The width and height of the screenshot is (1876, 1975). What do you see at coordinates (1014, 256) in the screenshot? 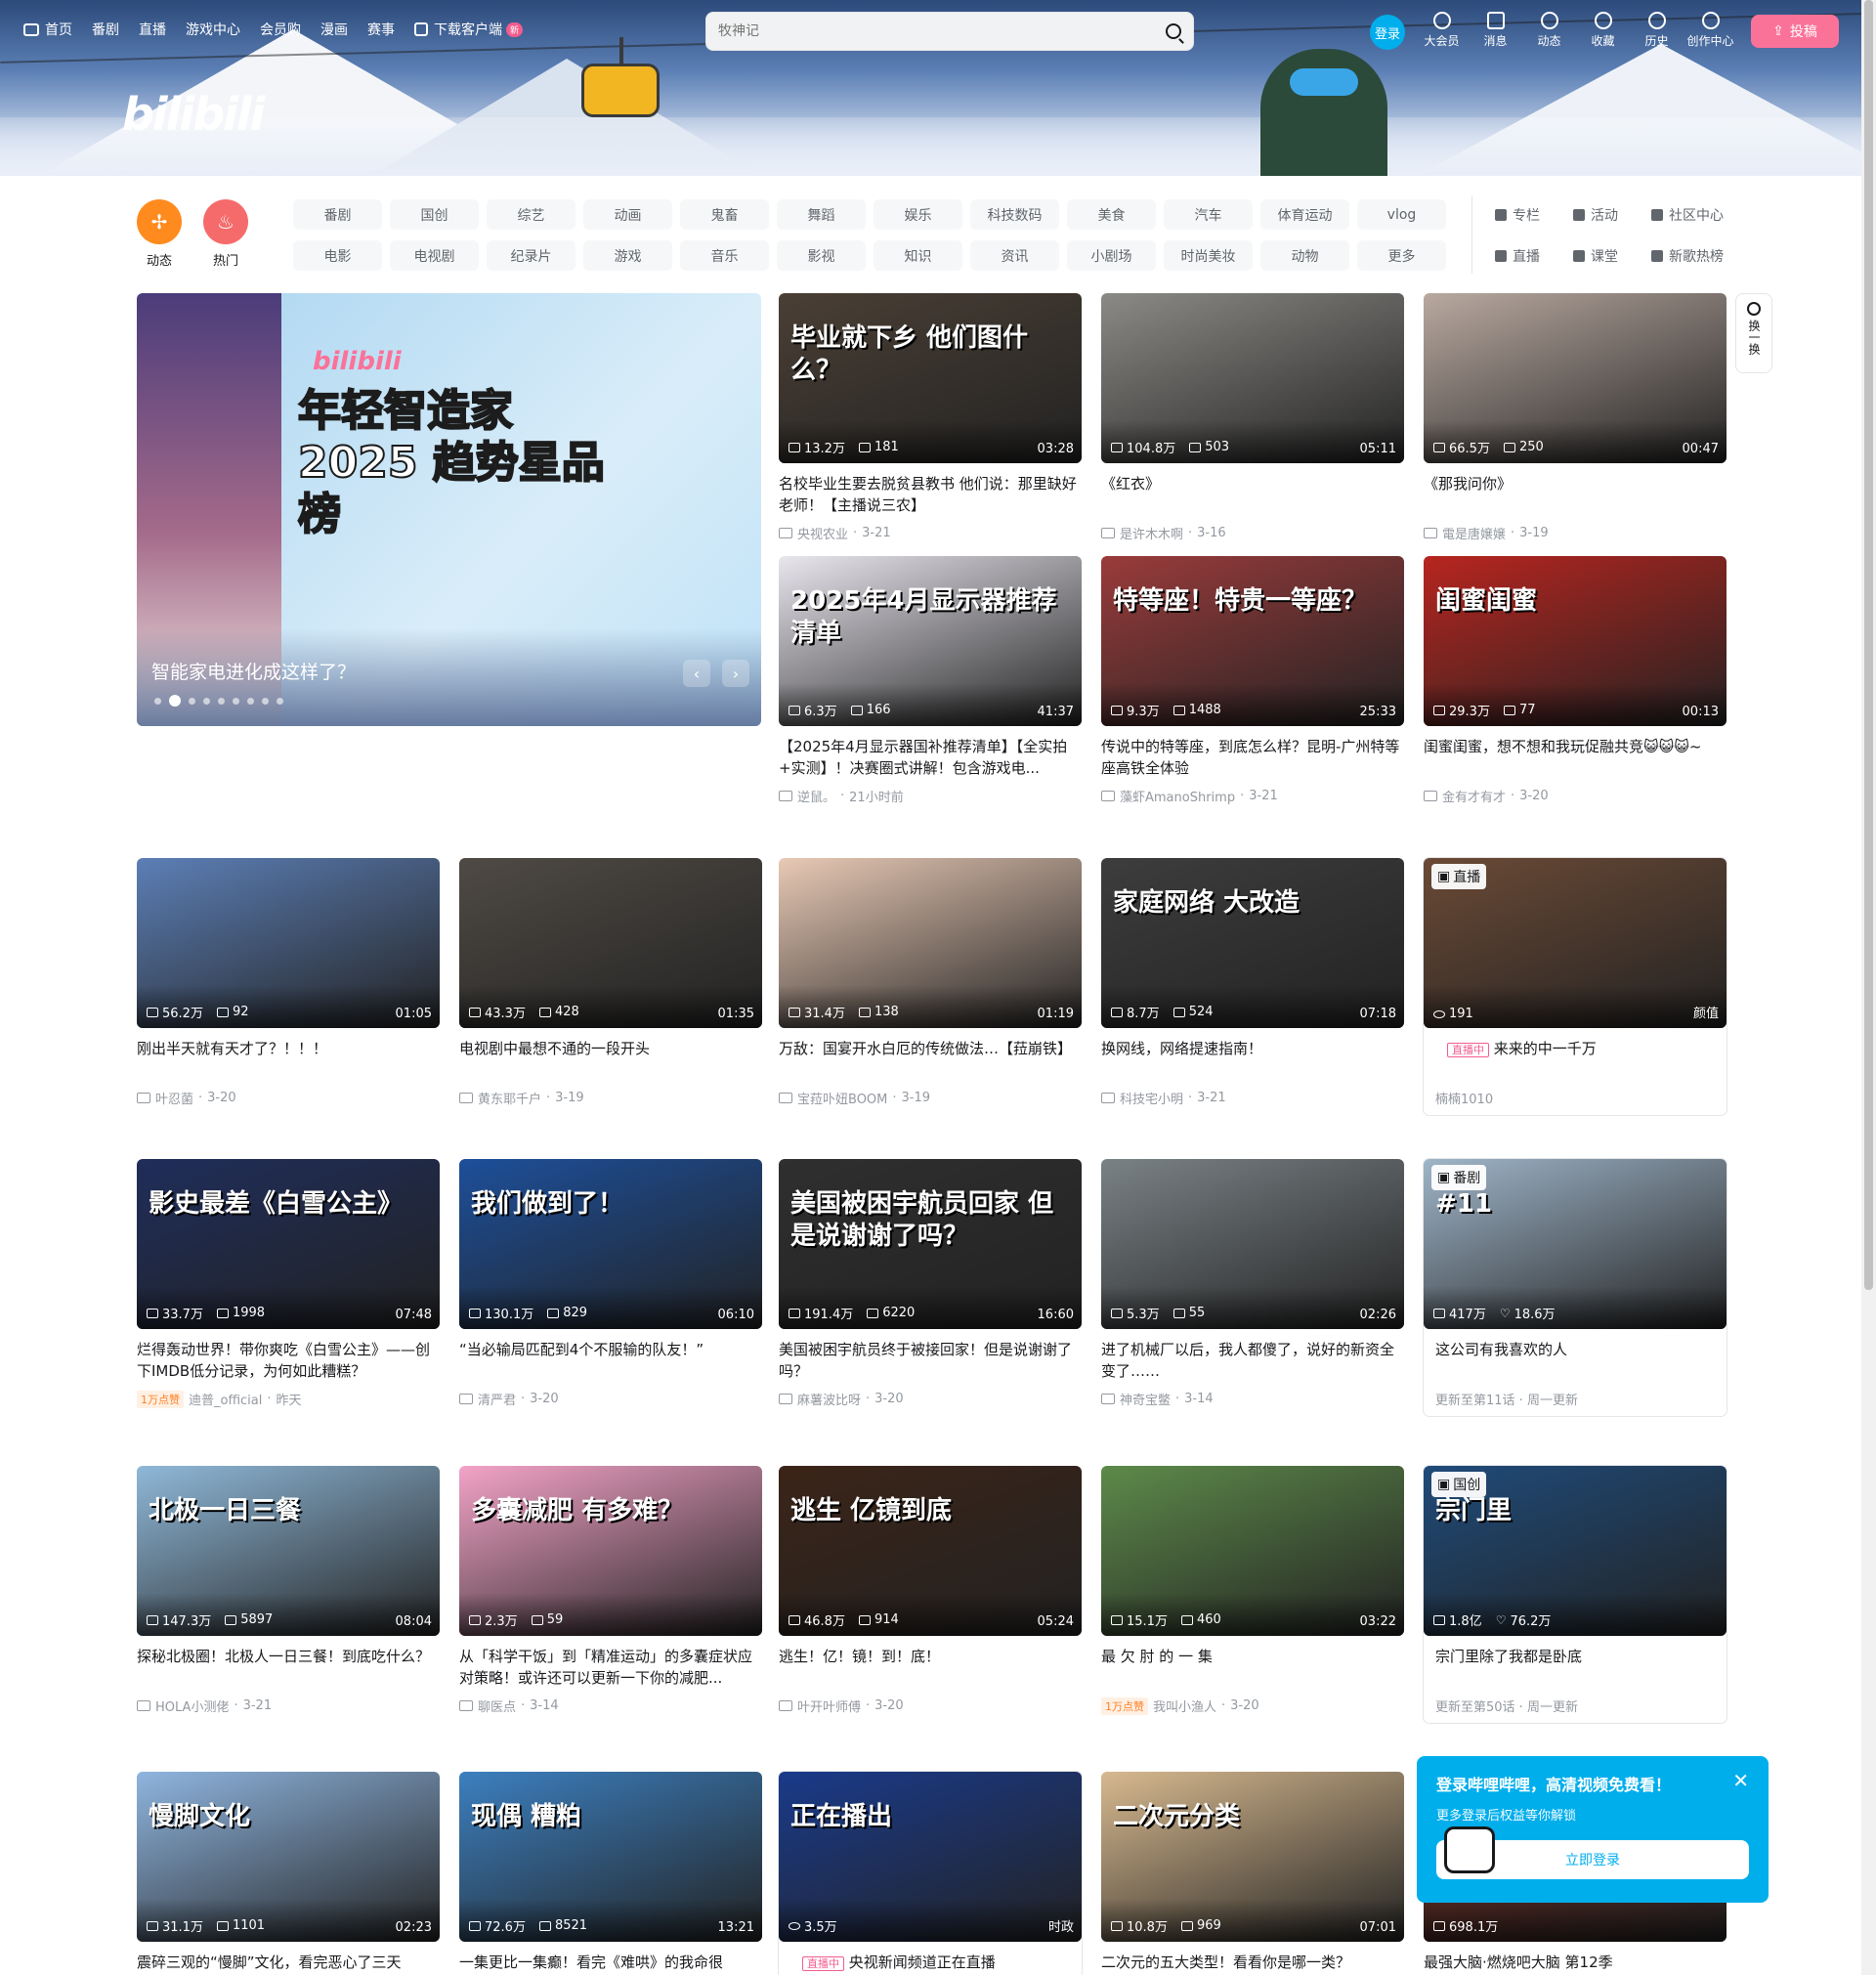
I see `channel-19: 资讯` at bounding box center [1014, 256].